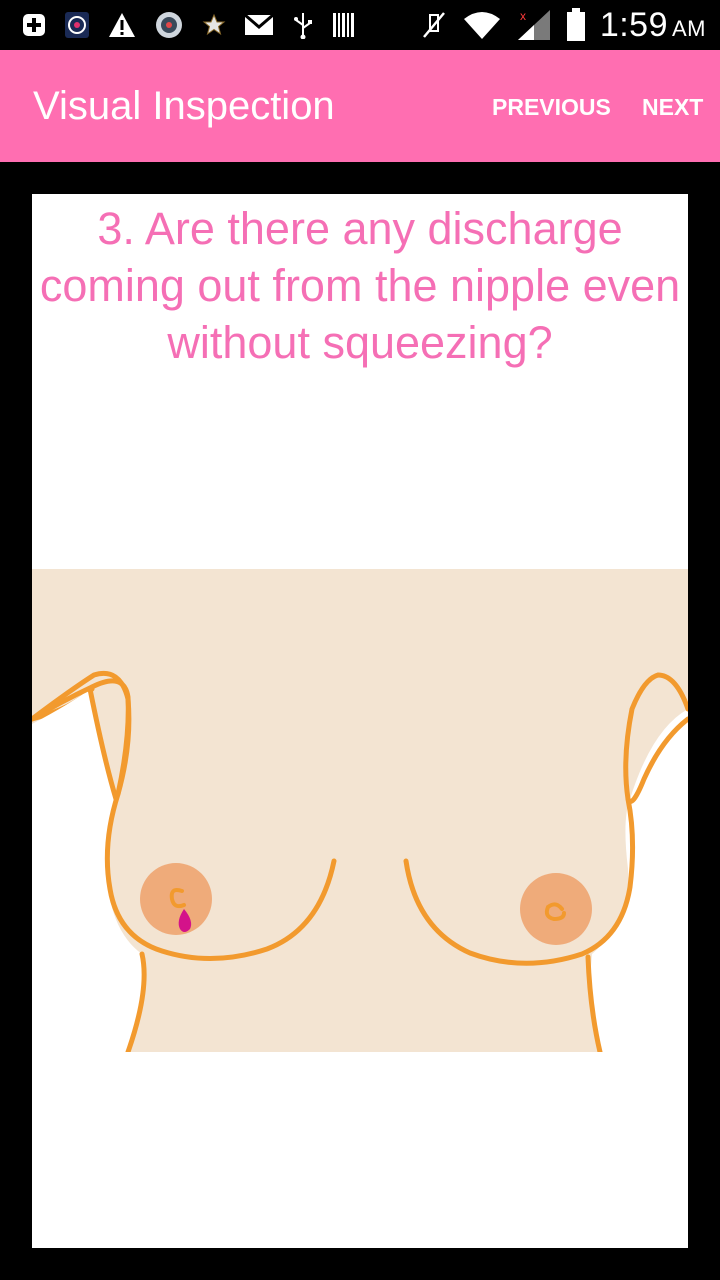 This screenshot has height=1280, width=720. What do you see at coordinates (689, 28) in the screenshot?
I see `clock-ampm: AM` at bounding box center [689, 28].